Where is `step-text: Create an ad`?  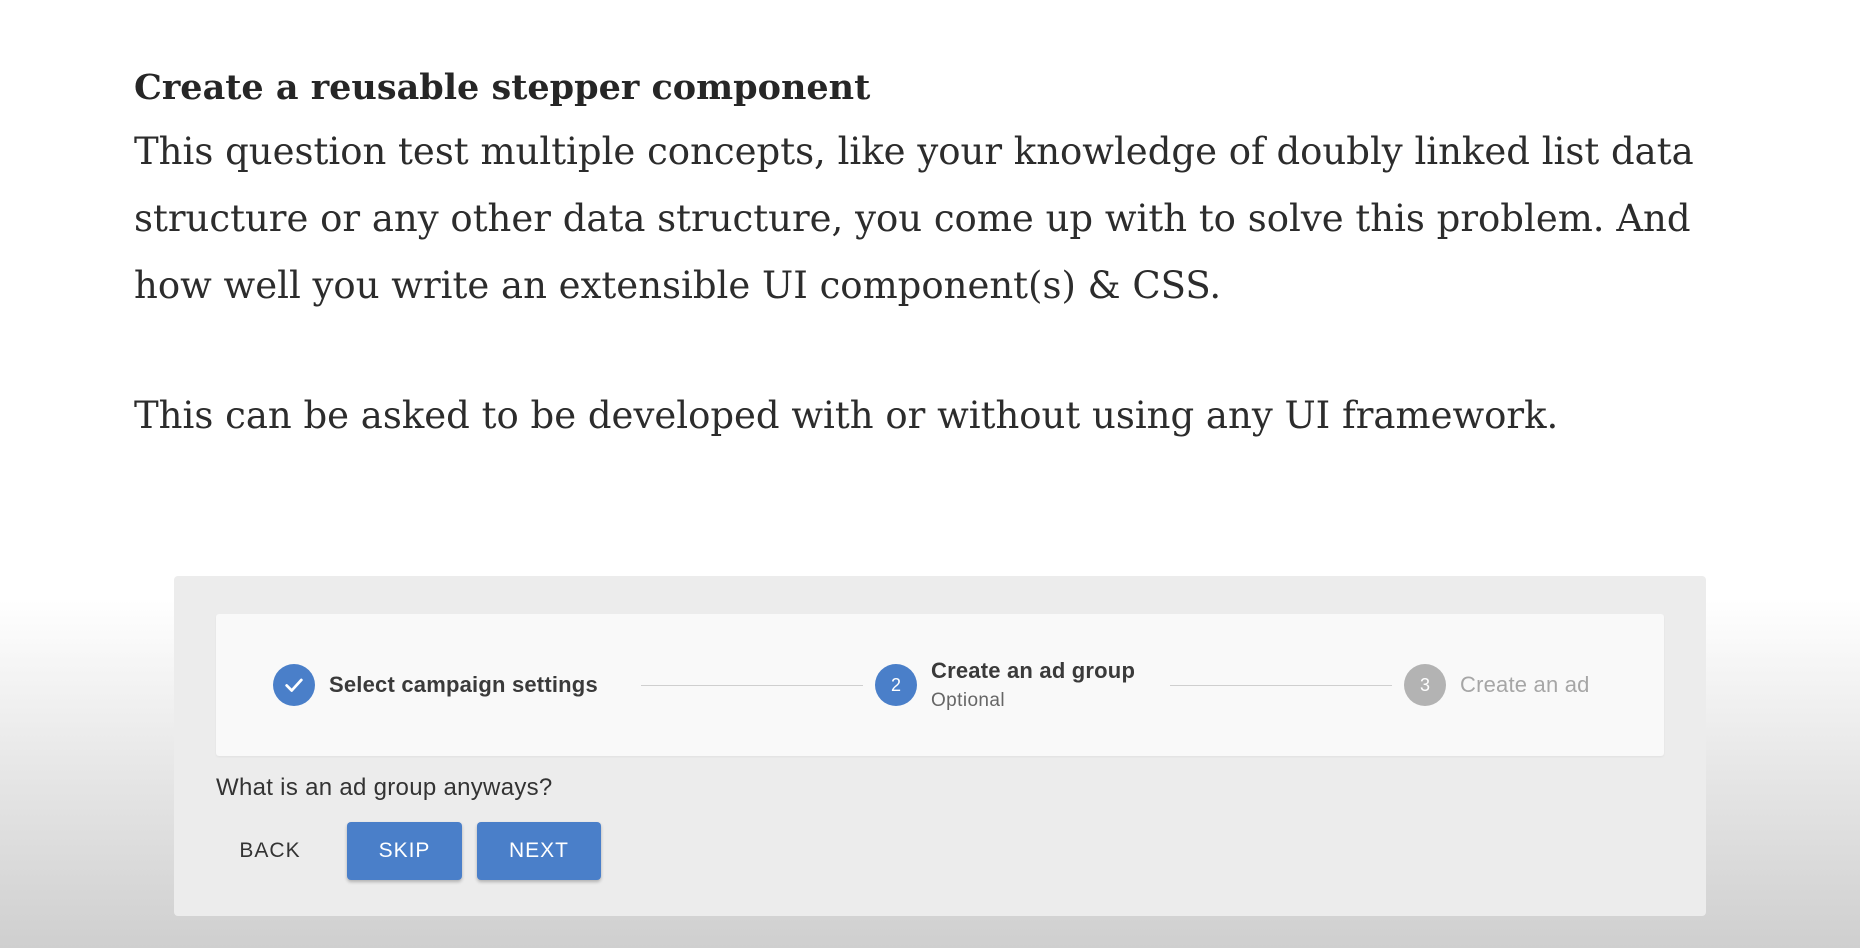 step-text: Create an ad is located at coordinates (1525, 685).